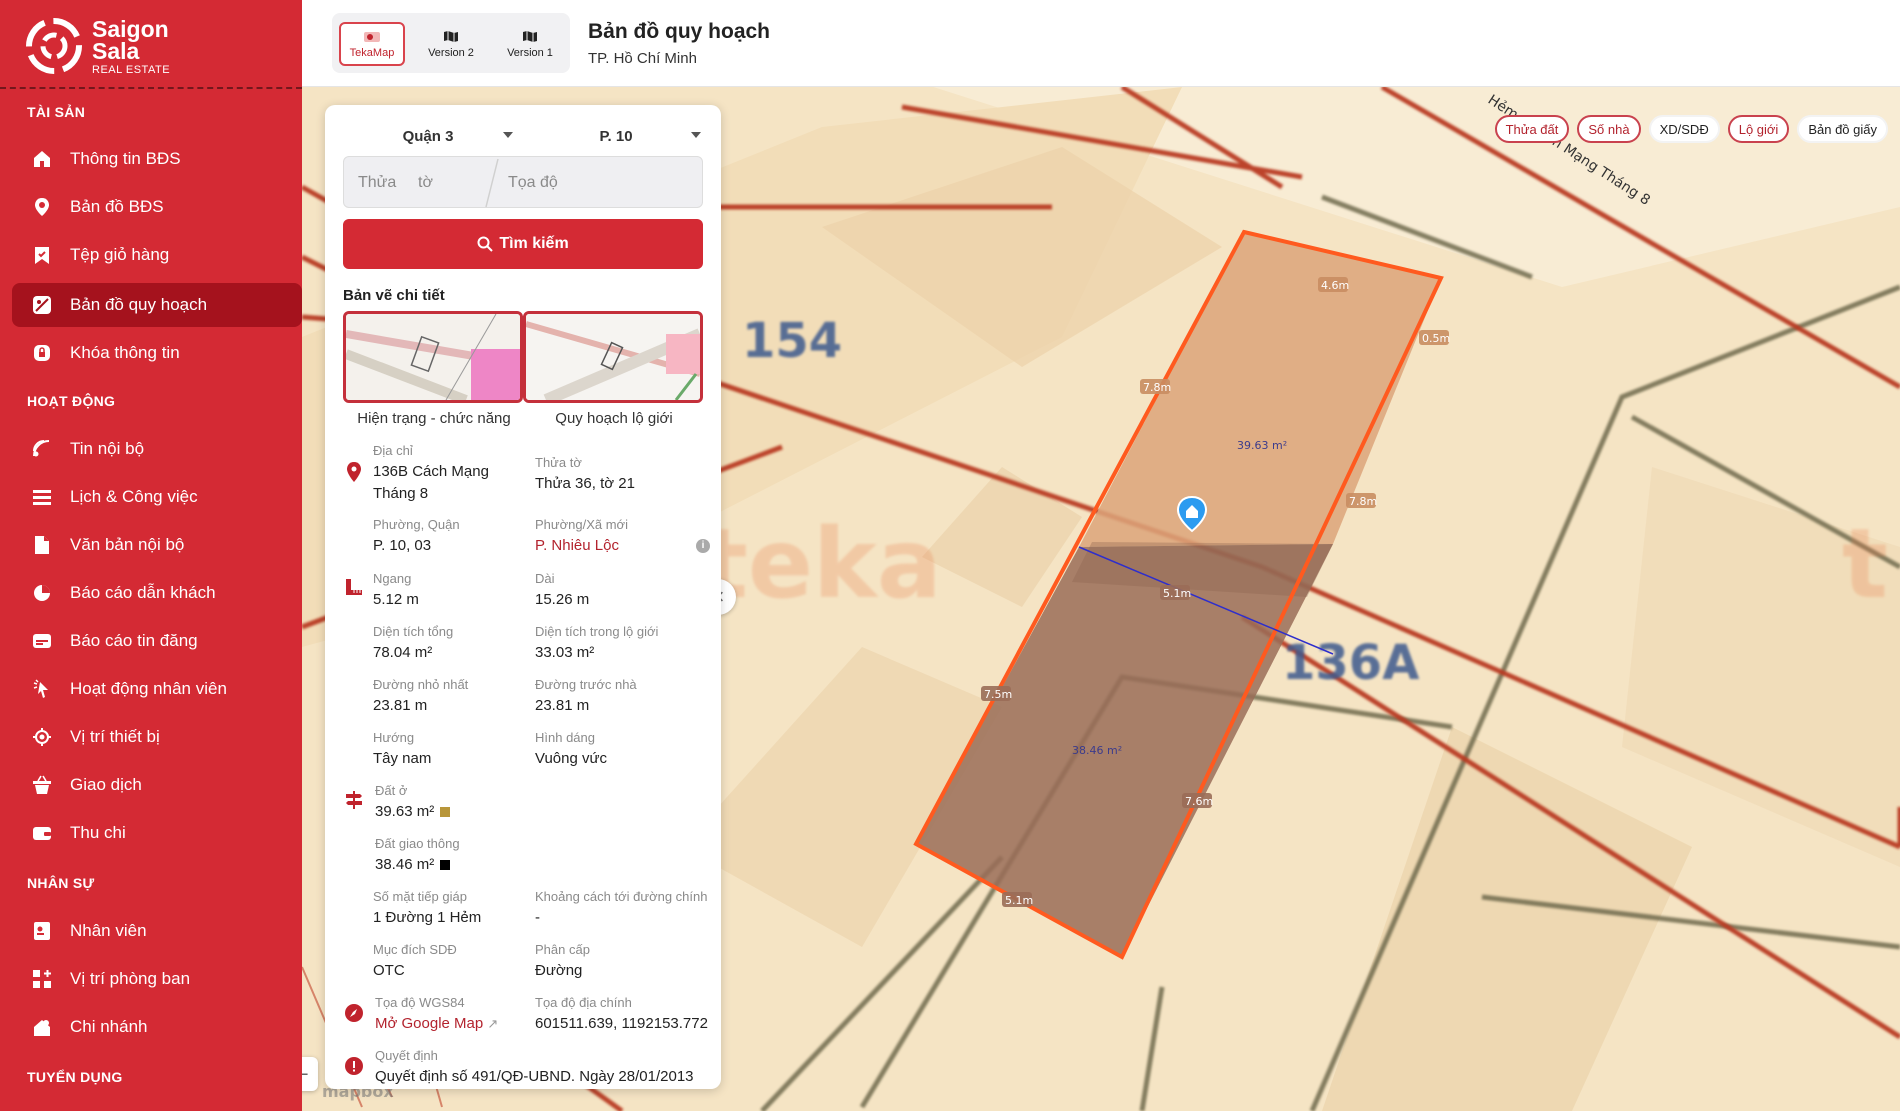 Image resolution: width=1900 pixels, height=1111 pixels. I want to click on district-select: Quận 3, so click(428, 136).